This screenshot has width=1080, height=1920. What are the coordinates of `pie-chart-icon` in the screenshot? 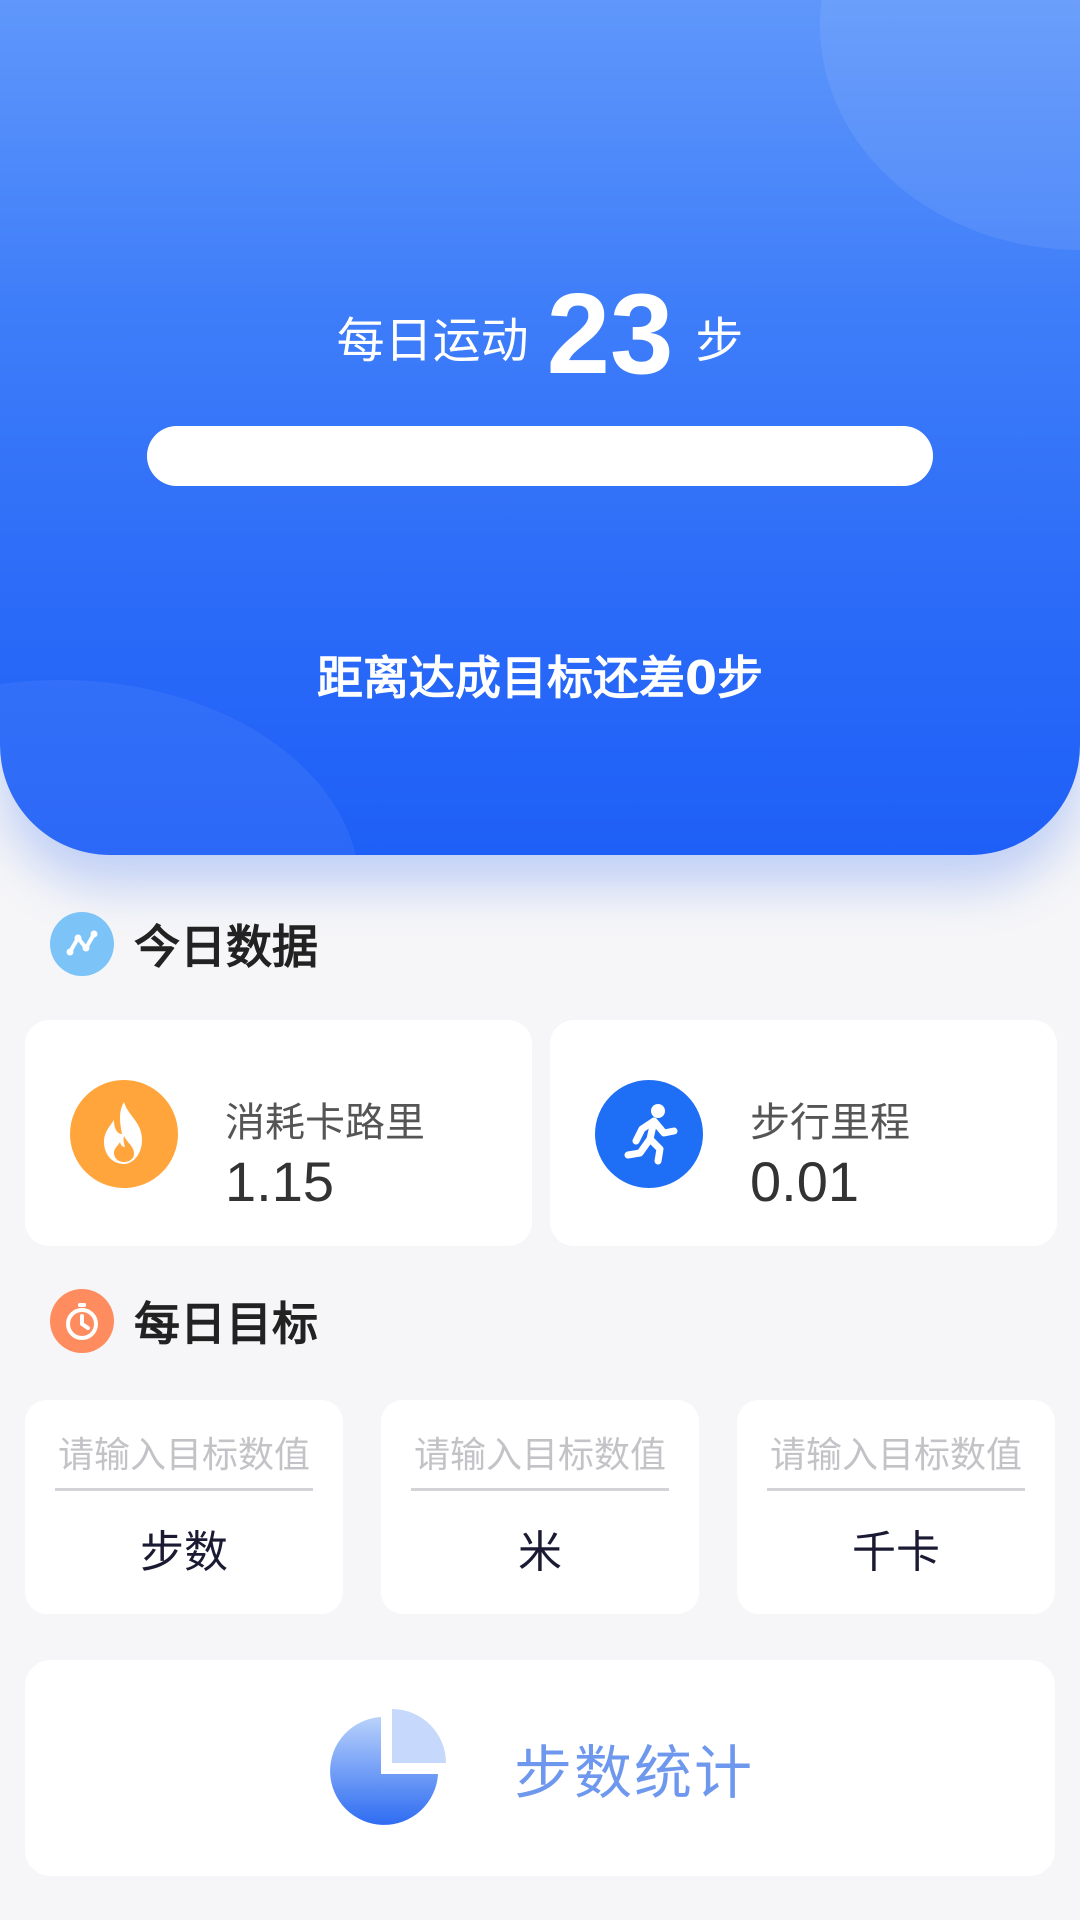 It's located at (388, 1767).